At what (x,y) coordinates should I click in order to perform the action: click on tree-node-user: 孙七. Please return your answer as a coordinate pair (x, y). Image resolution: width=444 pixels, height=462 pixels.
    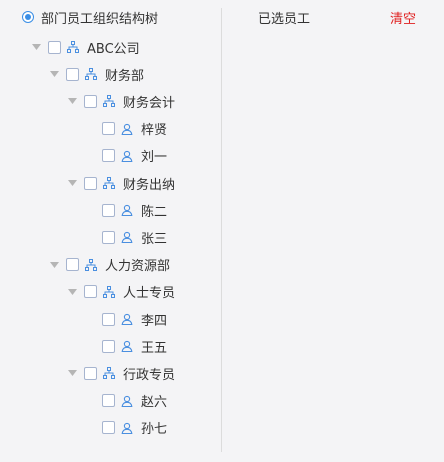
    Looking at the image, I should click on (126, 428).